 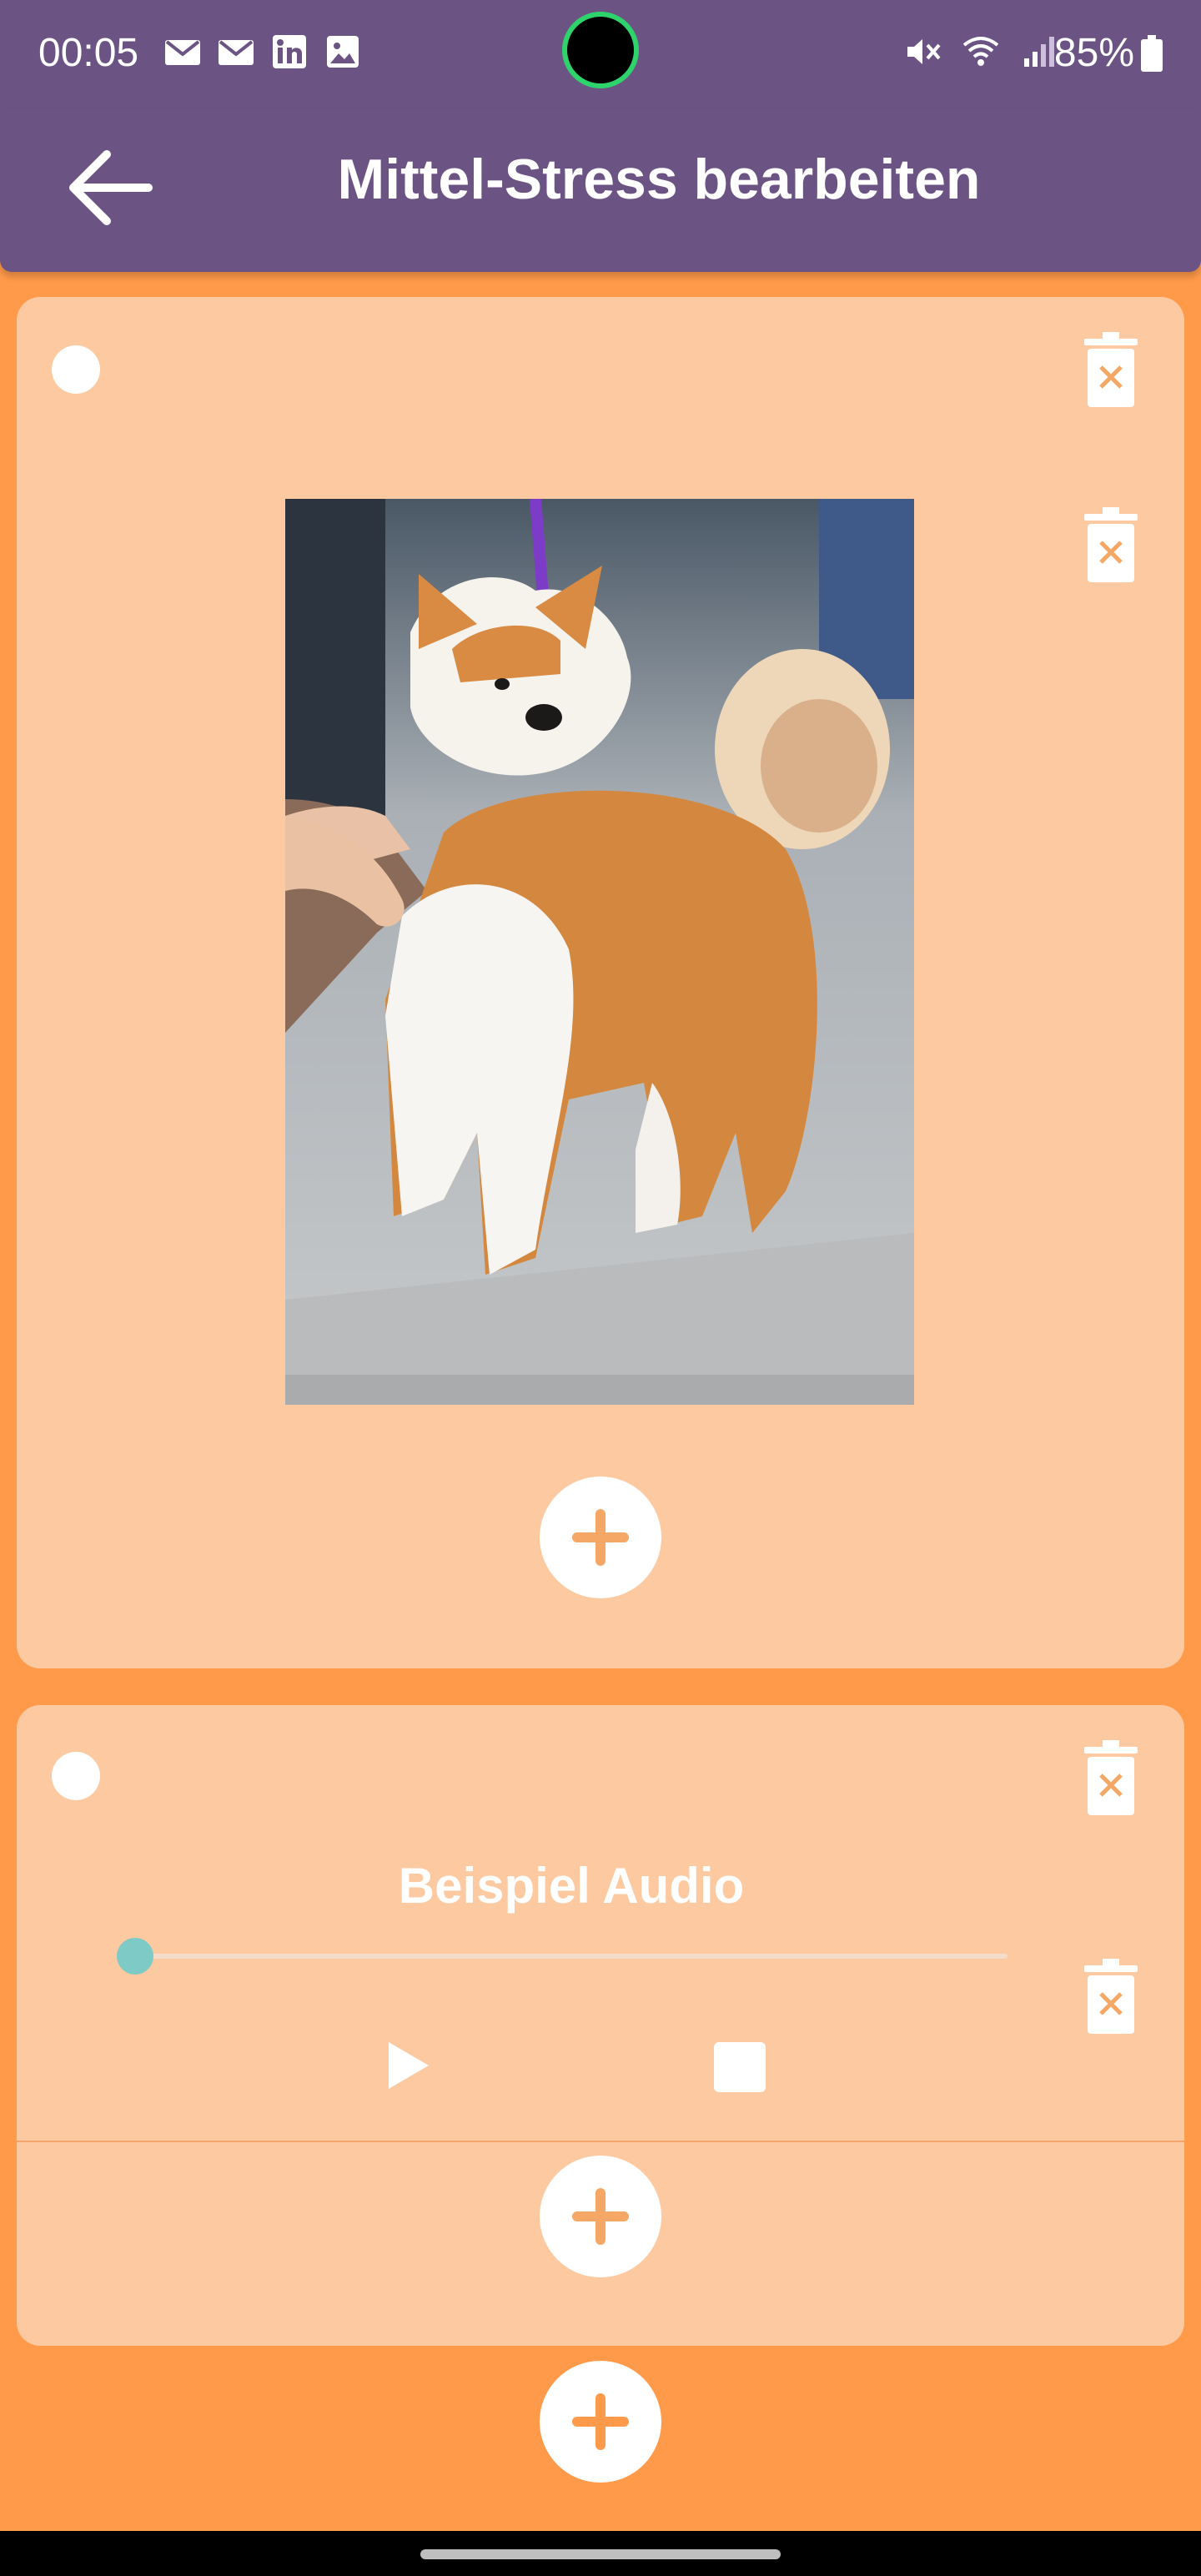 What do you see at coordinates (572, 1956) in the screenshot?
I see `audio-progress-track` at bounding box center [572, 1956].